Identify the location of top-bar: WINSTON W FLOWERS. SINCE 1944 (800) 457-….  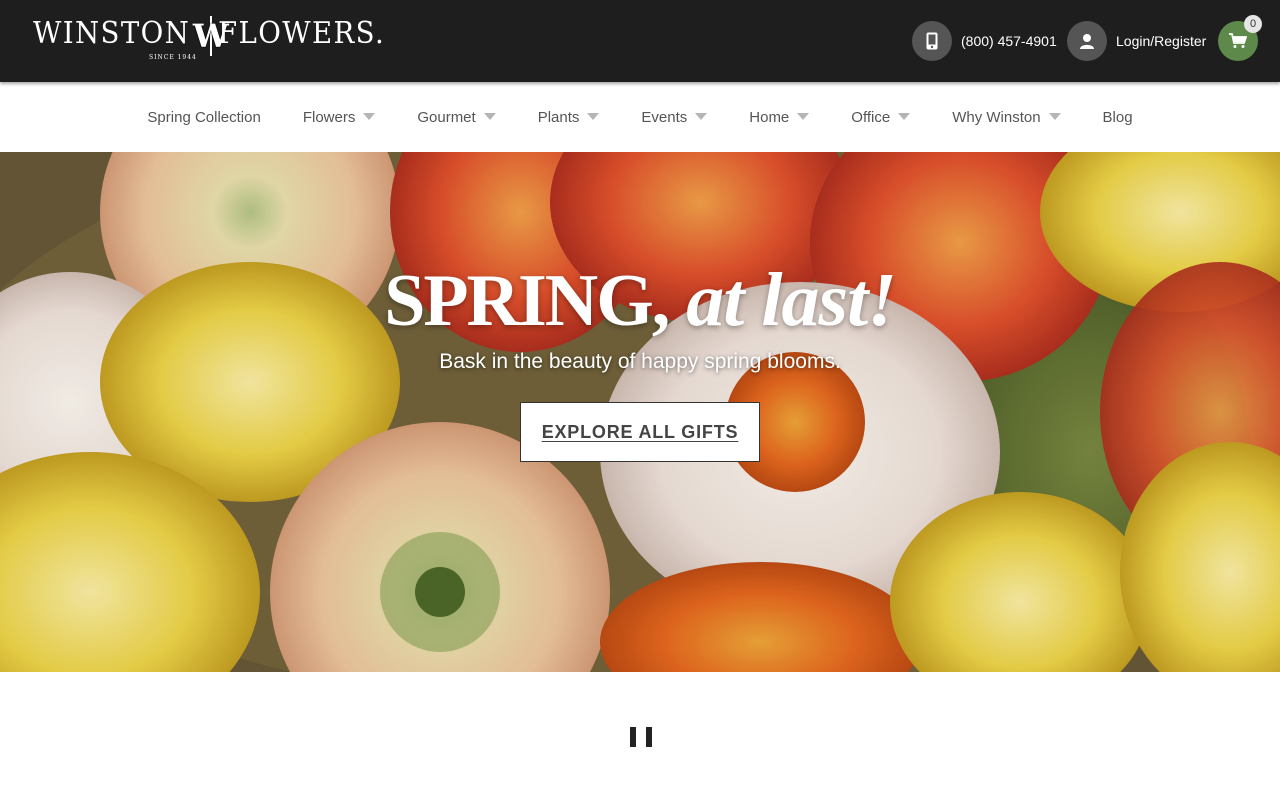
(640, 41).